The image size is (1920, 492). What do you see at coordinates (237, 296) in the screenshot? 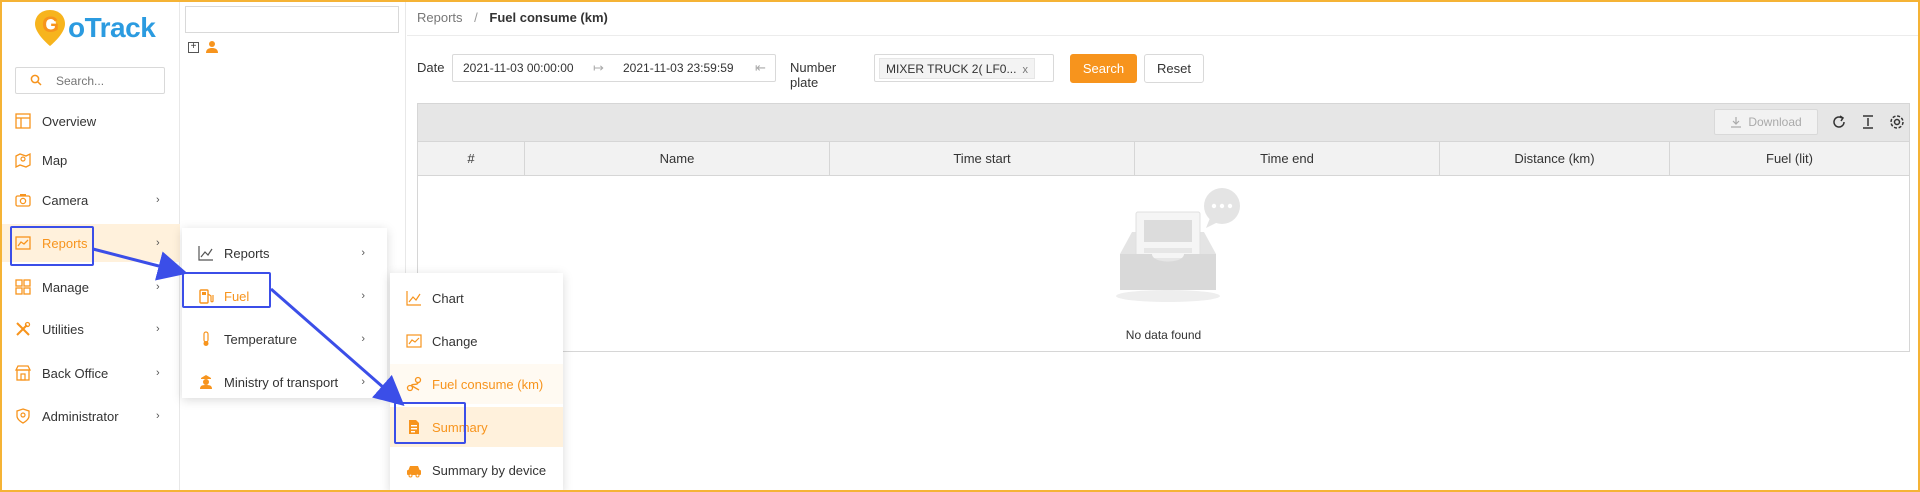
I see `menu-item-label: Fuel` at bounding box center [237, 296].